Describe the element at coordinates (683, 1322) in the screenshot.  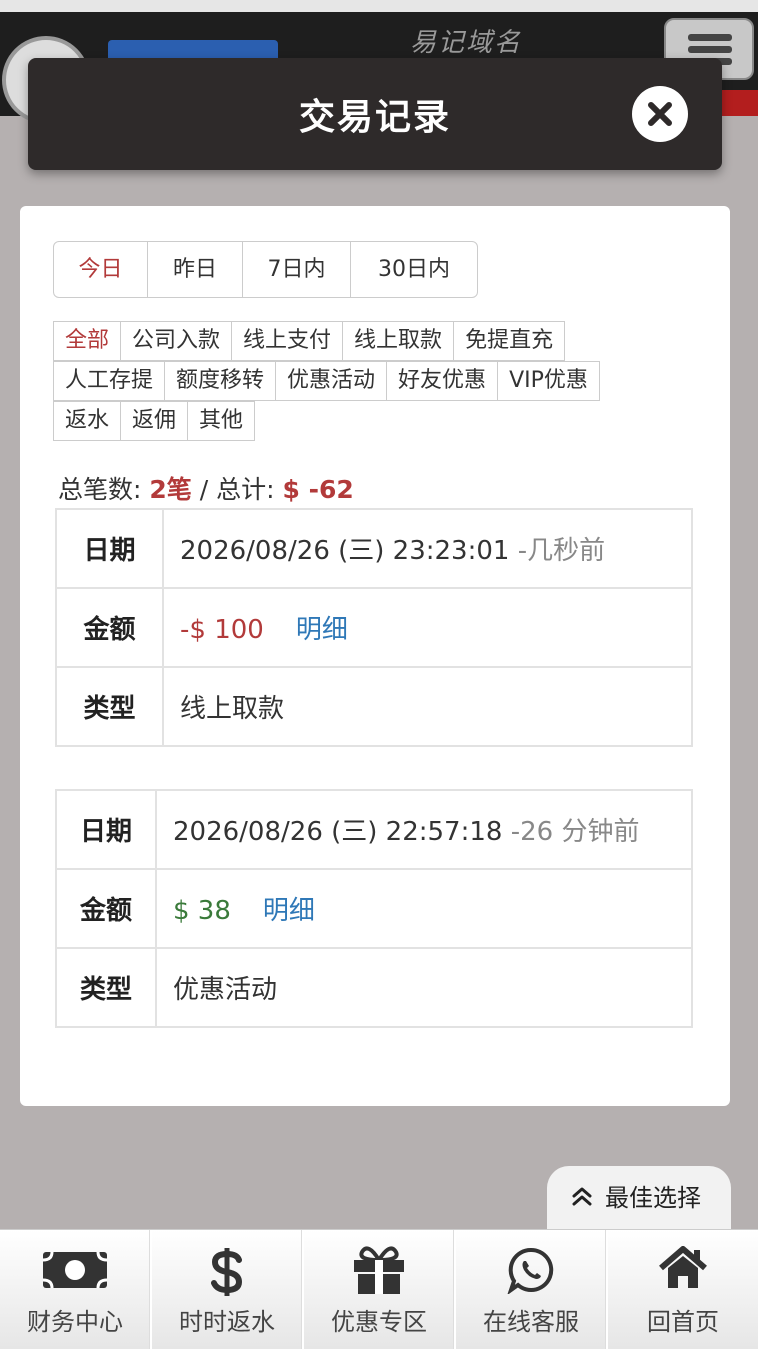
I see `nav-label: 回首页` at that location.